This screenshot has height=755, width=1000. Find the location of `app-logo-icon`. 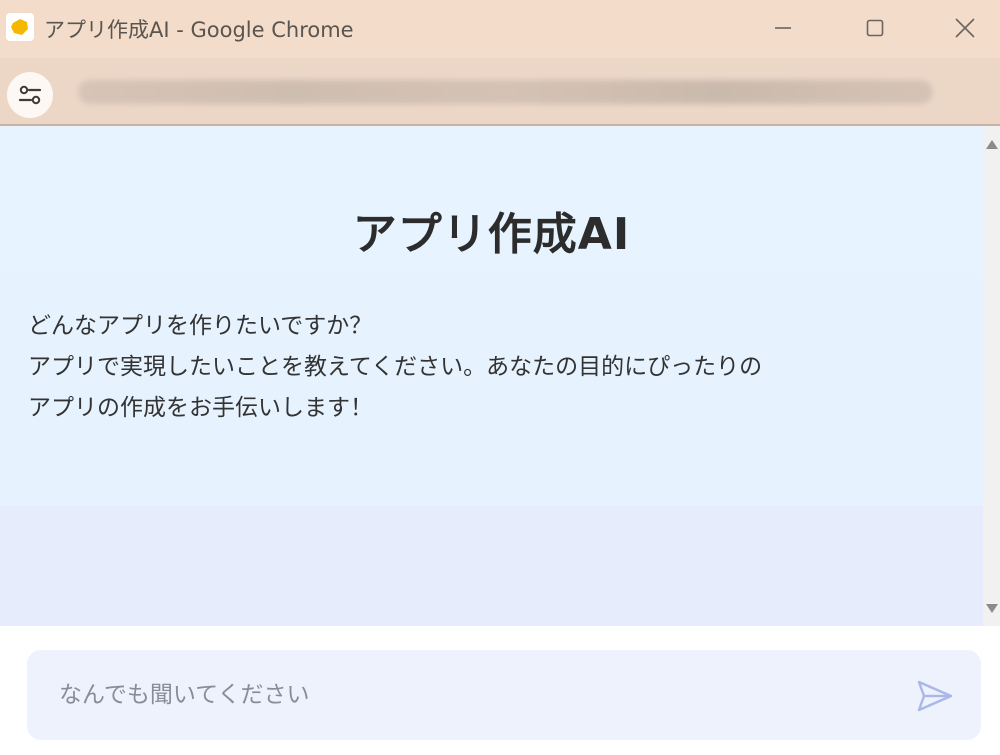

app-logo-icon is located at coordinates (20, 27).